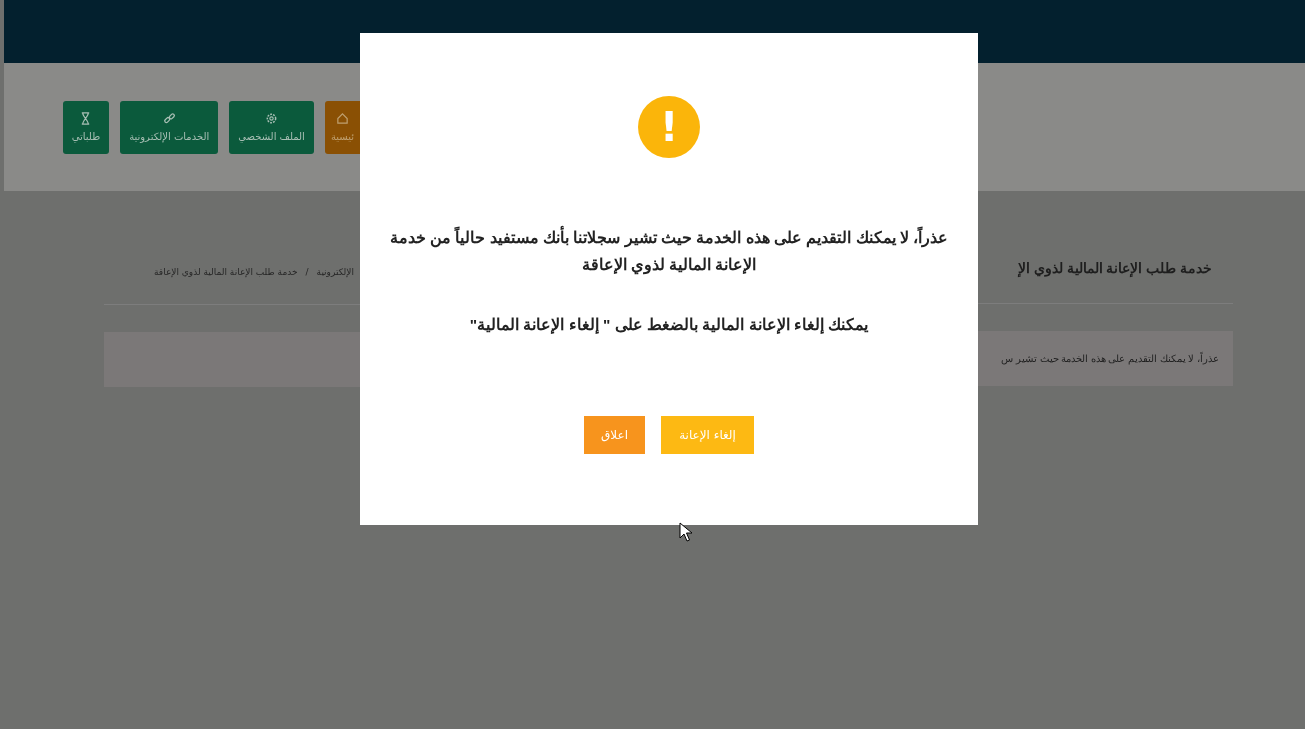  Describe the element at coordinates (226, 272) in the screenshot. I see `breadcrumb-current: خدمة طلب الإعانة المالية لذوي الإعاقة` at that location.